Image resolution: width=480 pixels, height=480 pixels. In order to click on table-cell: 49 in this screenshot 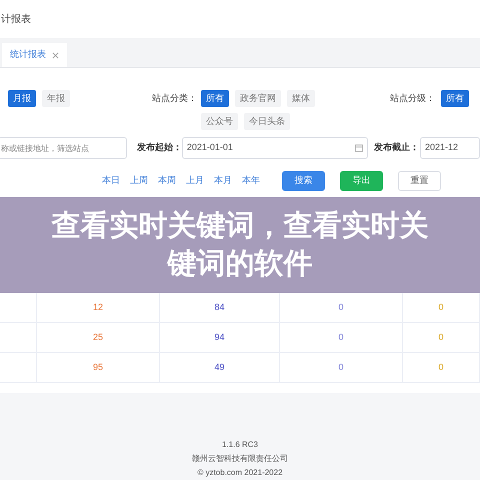, I will do `click(220, 367)`.